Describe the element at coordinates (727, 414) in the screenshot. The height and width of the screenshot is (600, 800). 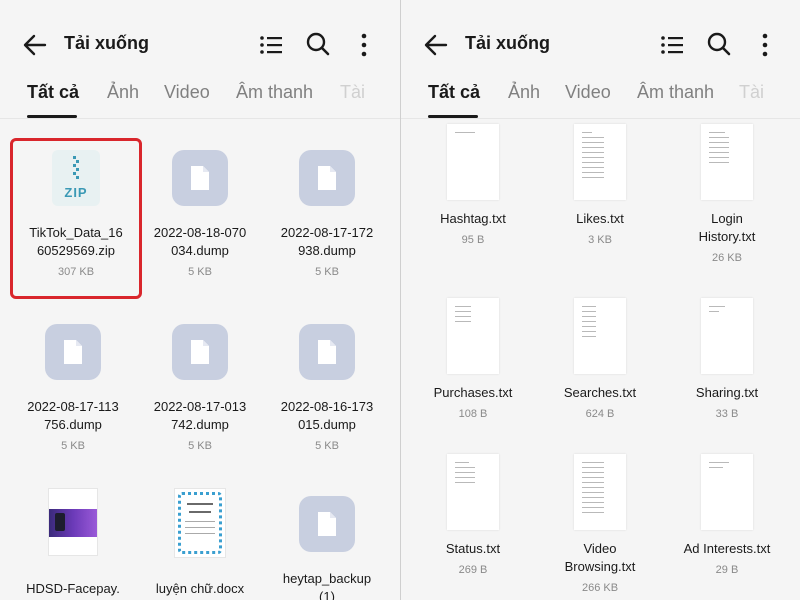
I see `file-size: 33 B` at that location.